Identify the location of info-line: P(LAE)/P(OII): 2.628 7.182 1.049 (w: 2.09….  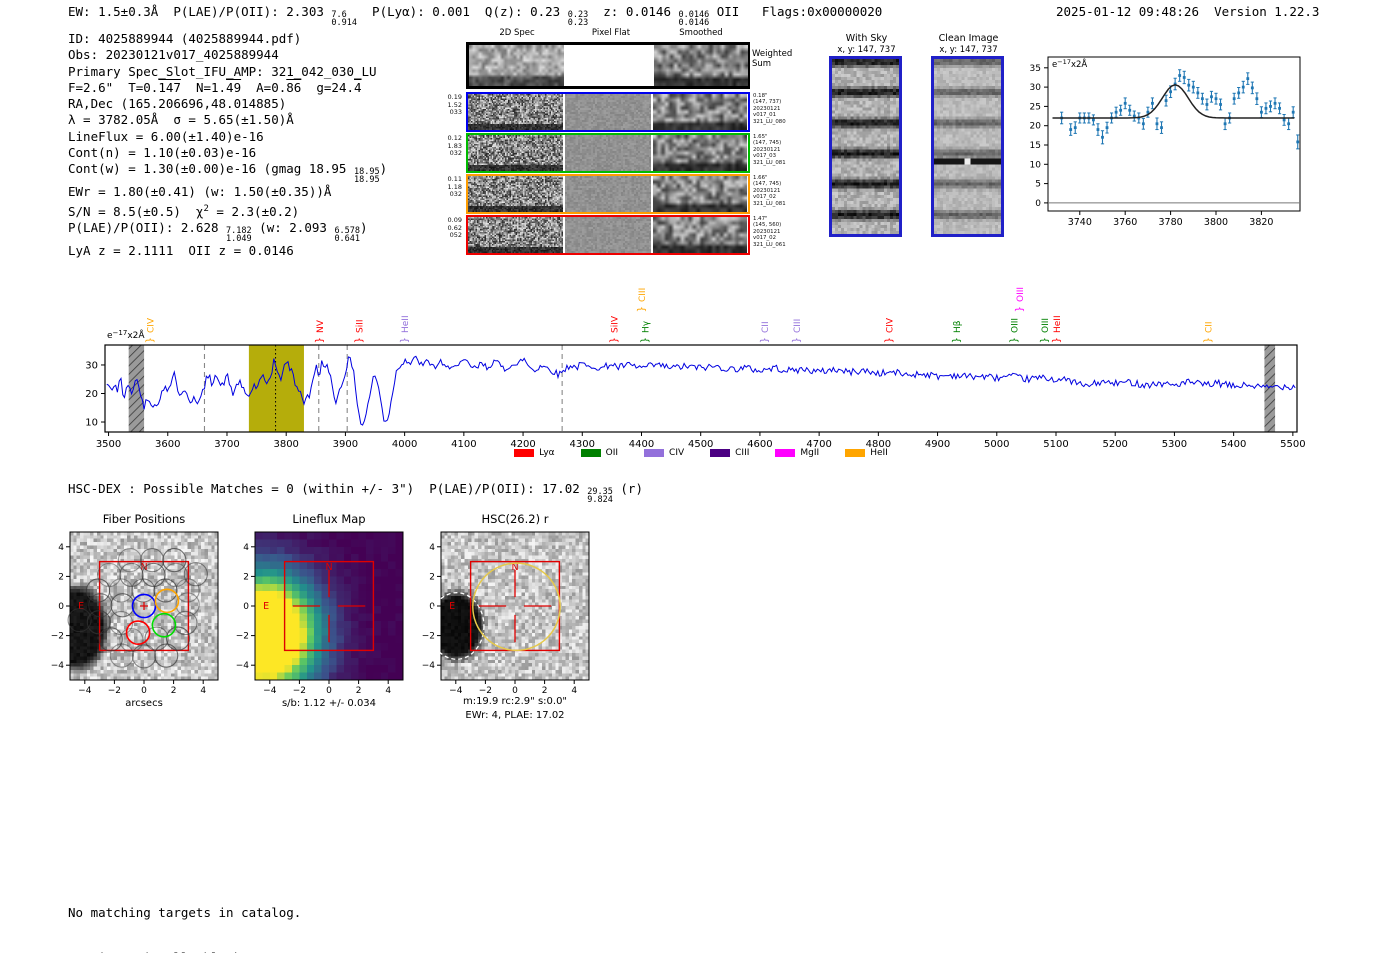
(218, 232).